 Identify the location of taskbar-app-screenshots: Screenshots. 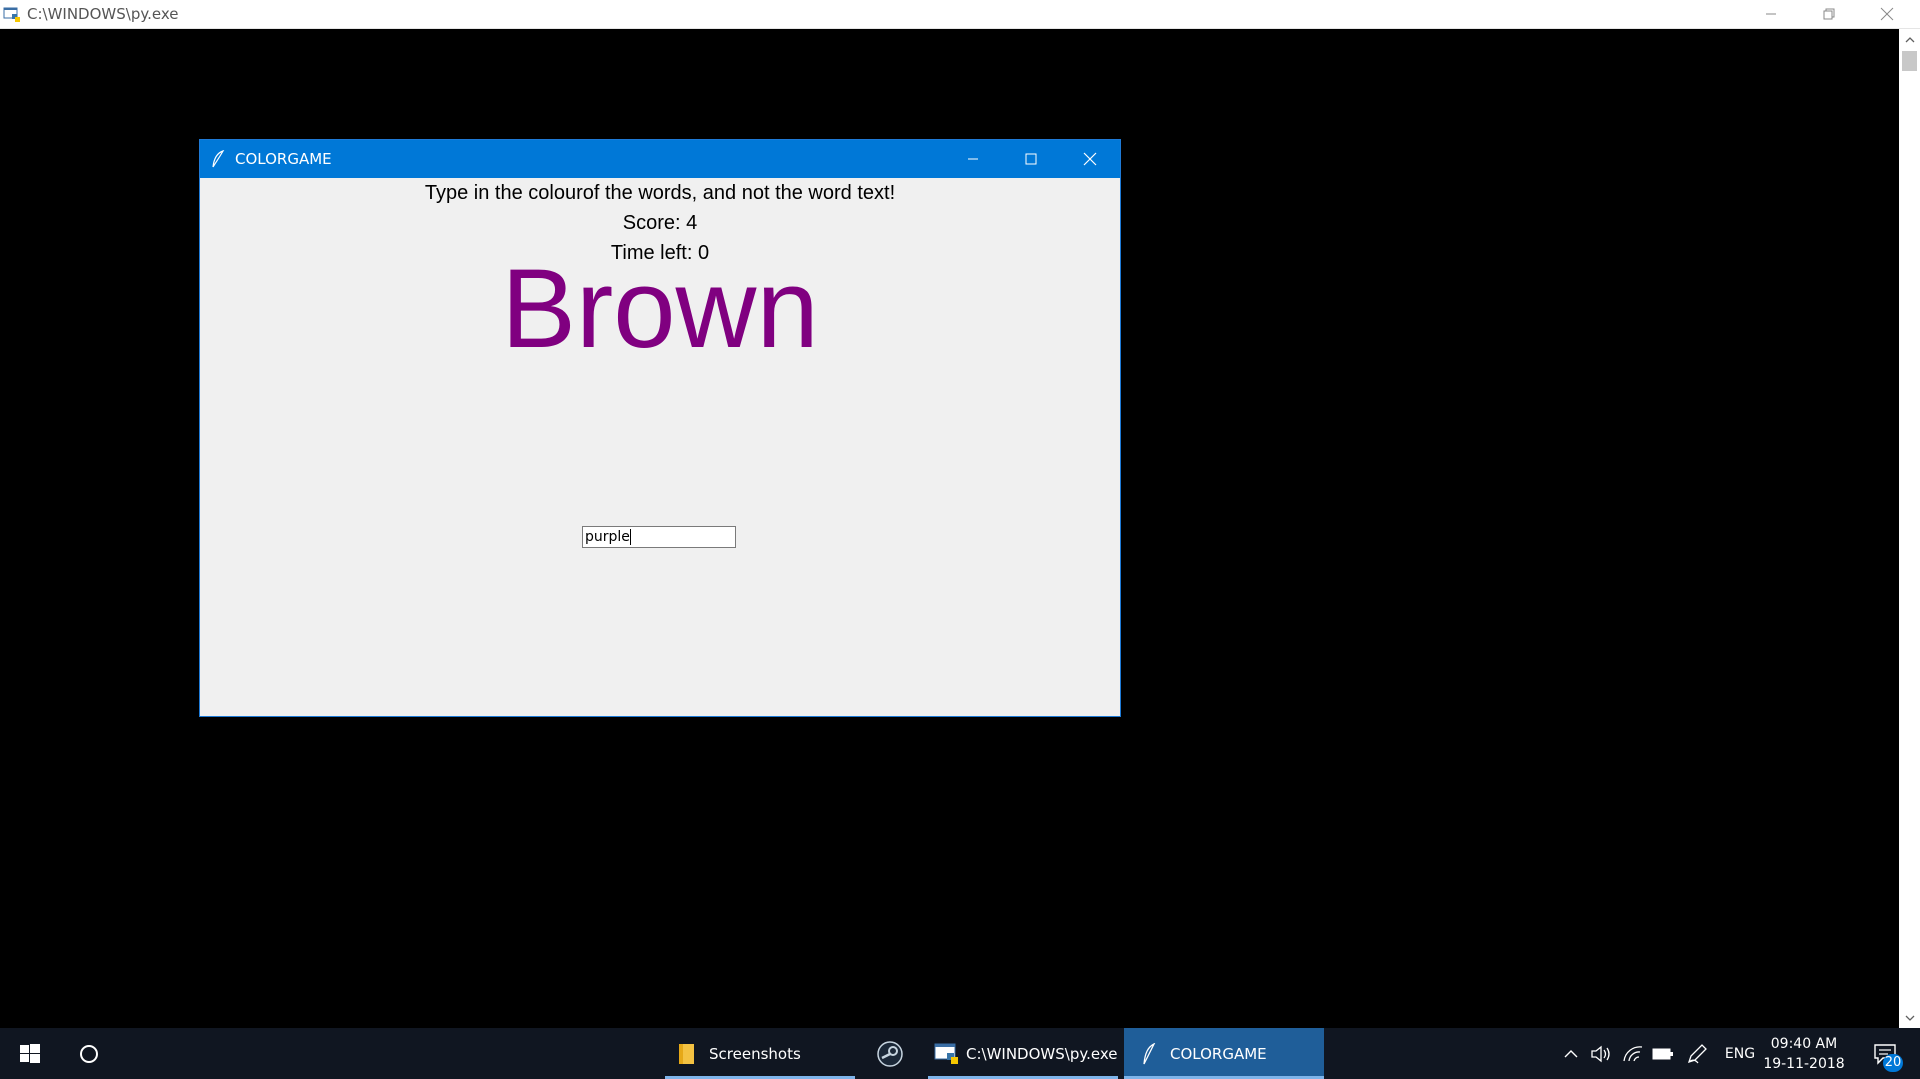
(760, 1053).